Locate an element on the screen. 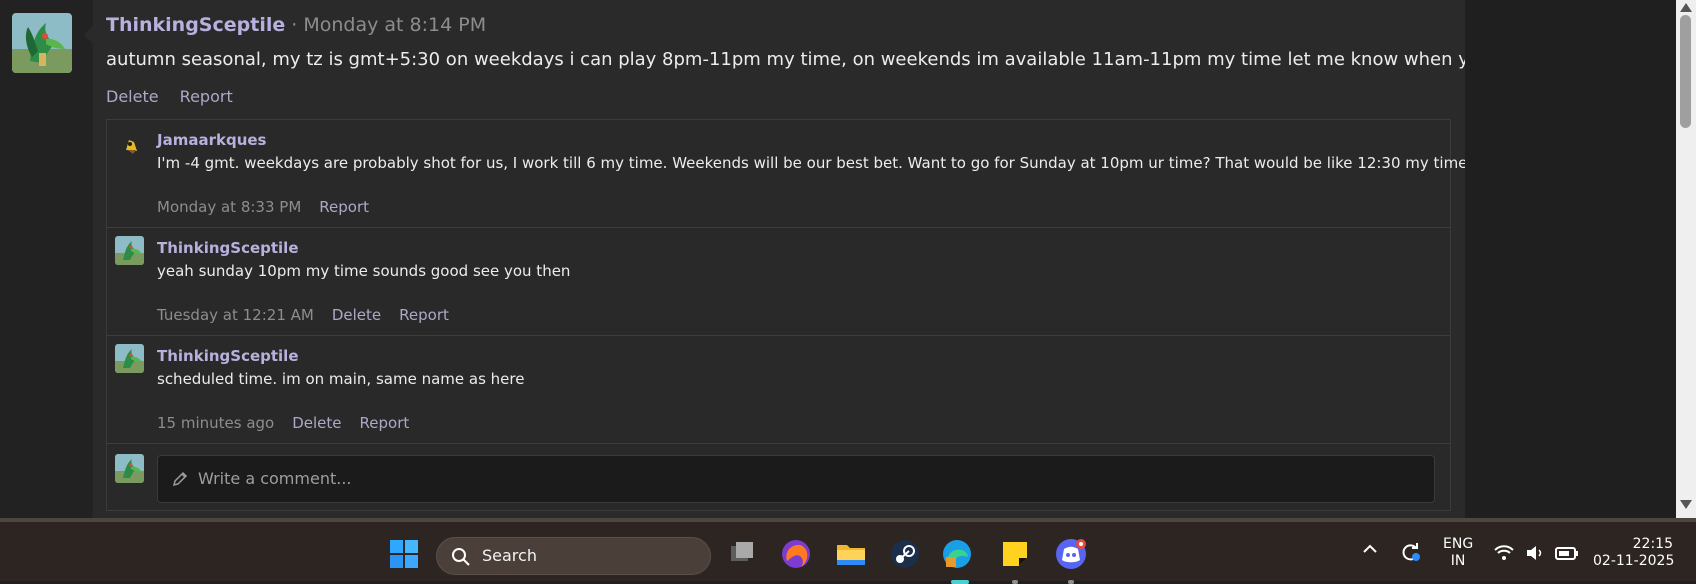 Image resolution: width=1696 pixels, height=584 pixels. pencil-icon is located at coordinates (180, 479).